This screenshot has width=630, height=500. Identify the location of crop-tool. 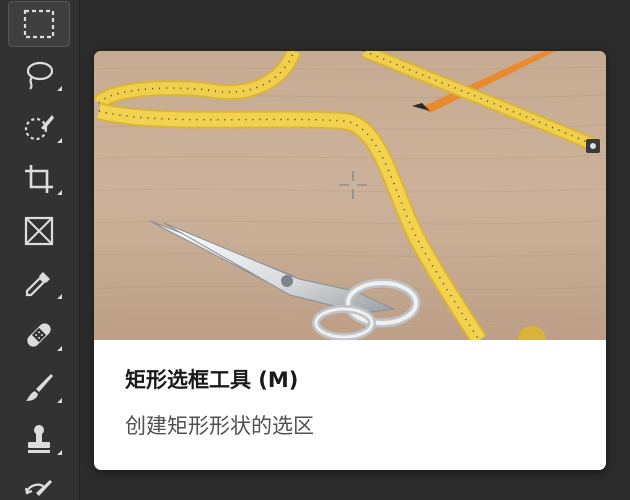
(39, 179).